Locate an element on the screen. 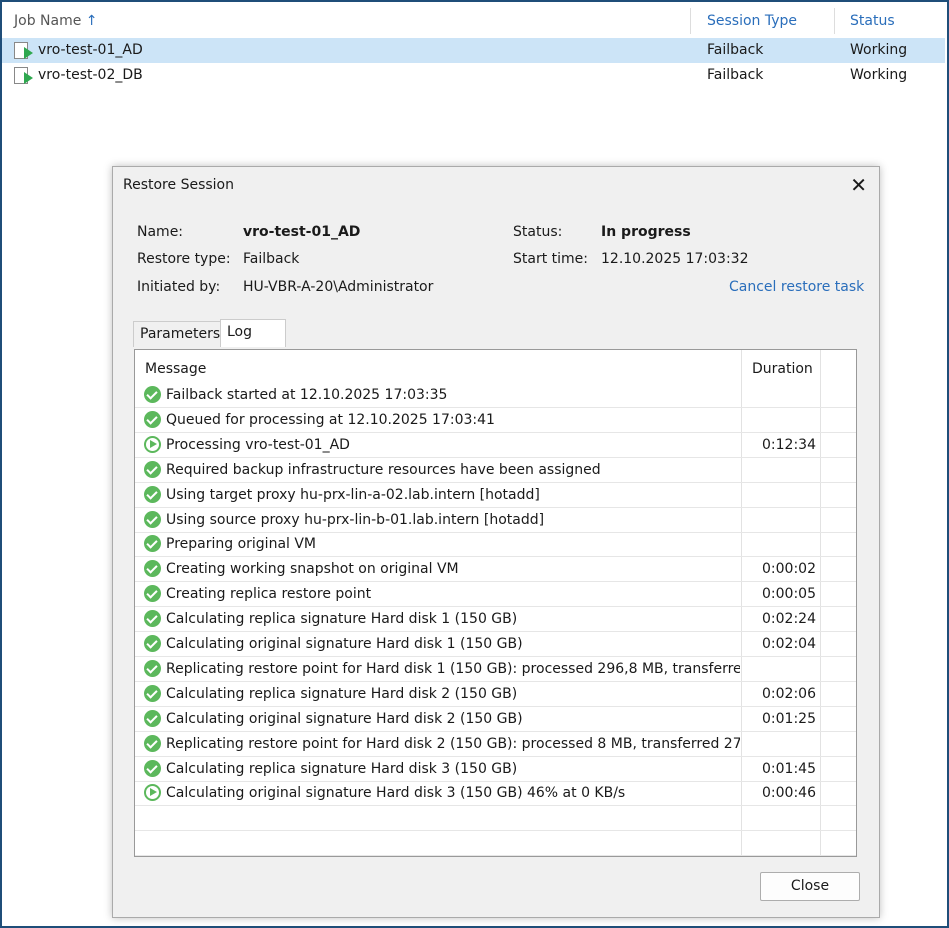  log-duration: 0:00:02 is located at coordinates (789, 569).